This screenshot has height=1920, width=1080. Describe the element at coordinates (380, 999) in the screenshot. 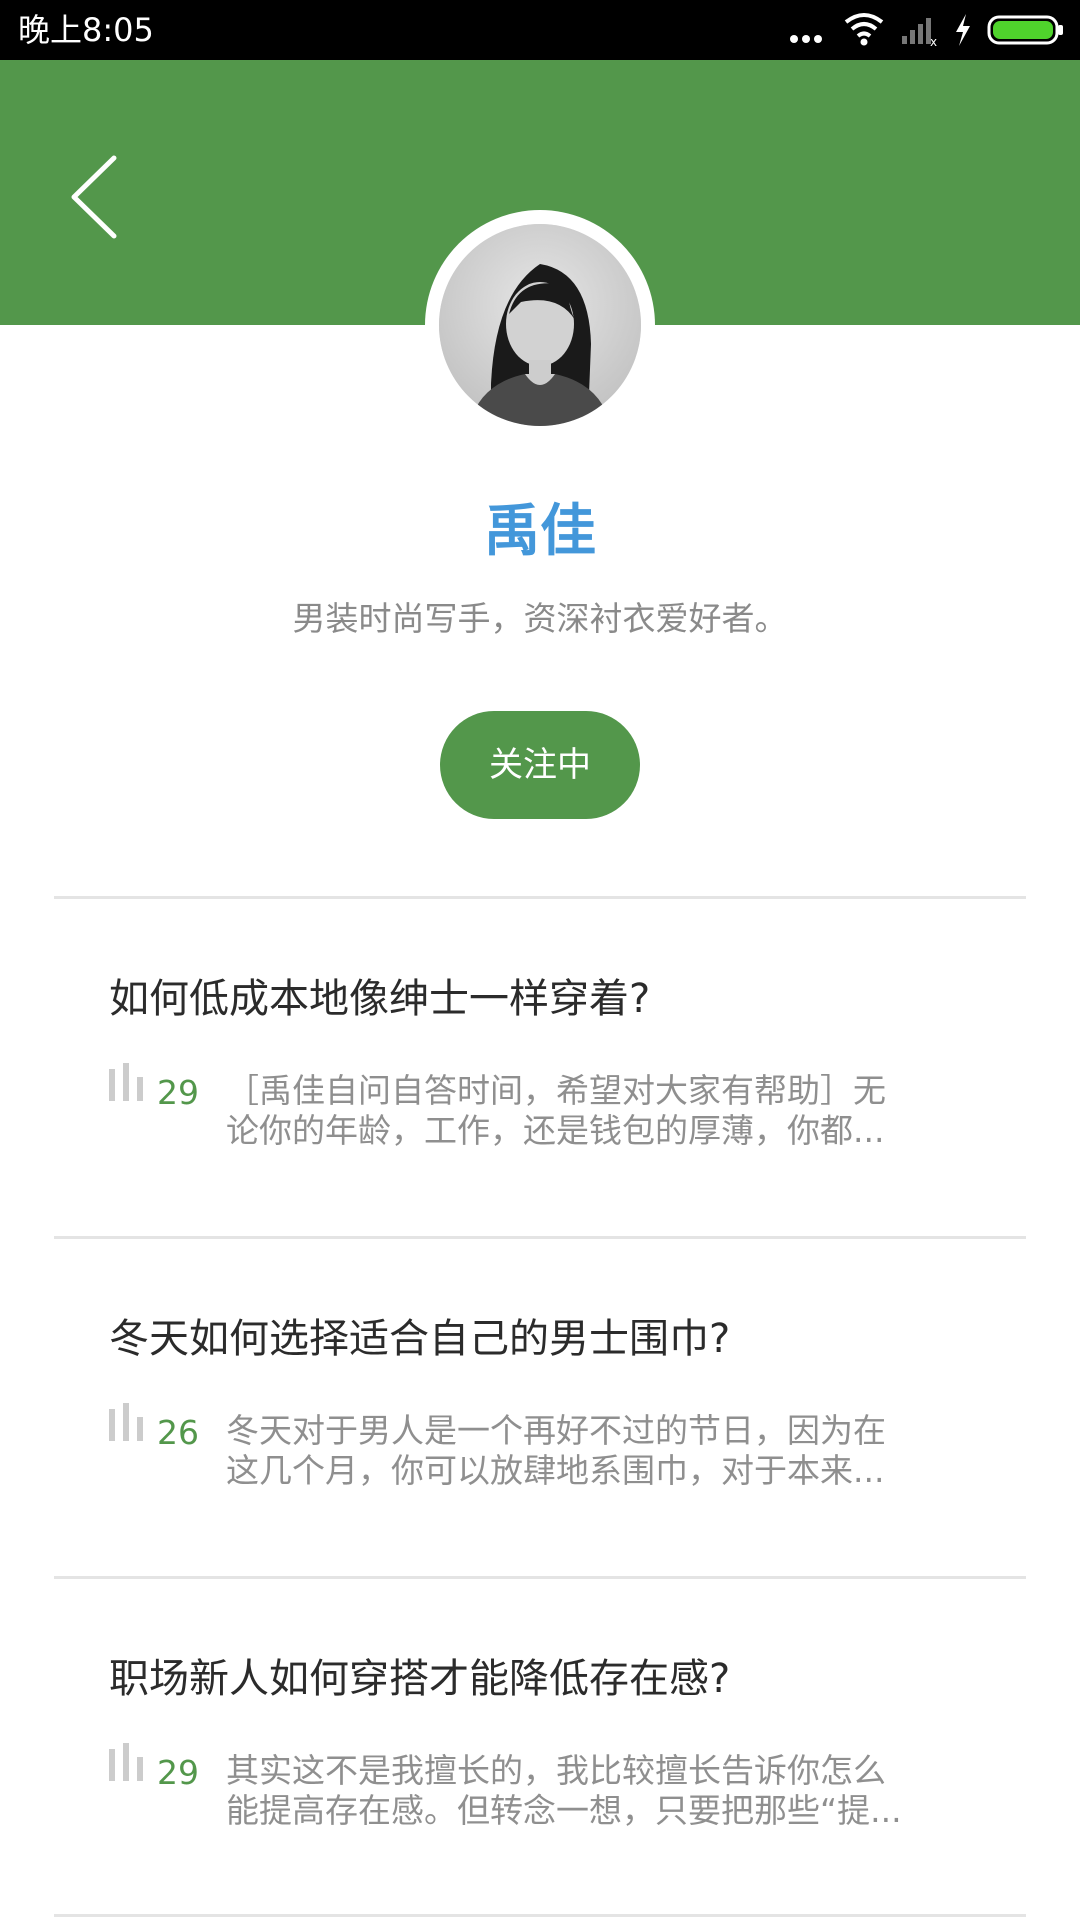

I see `article-title: 如何低成本地像绅士一样穿着?` at that location.